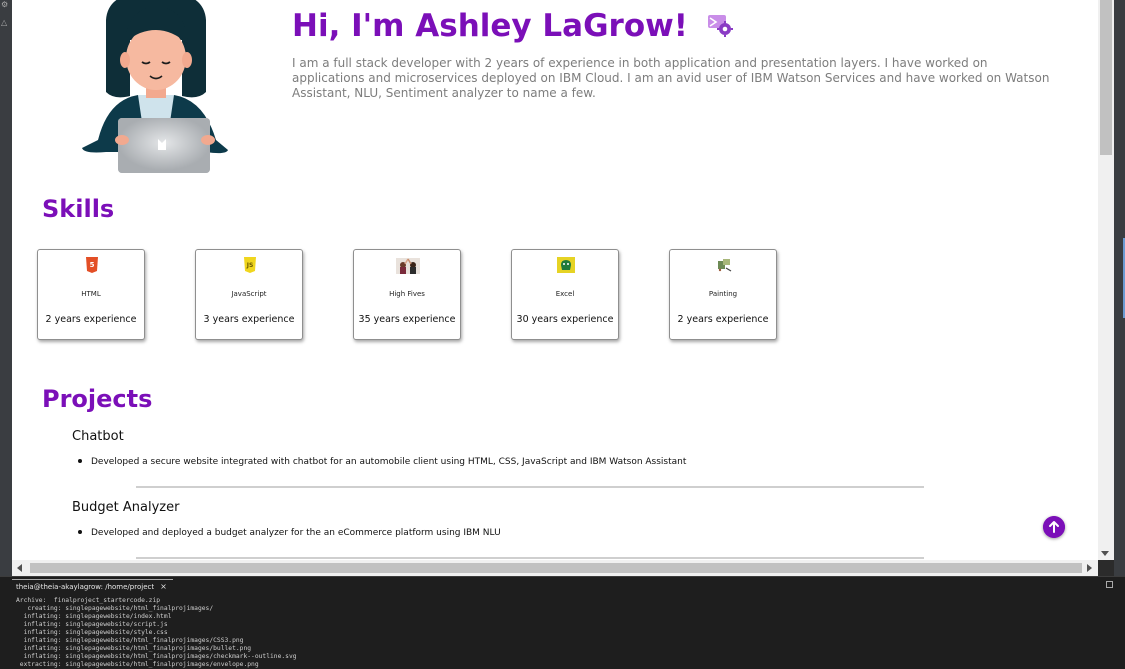  I want to click on skill-name: Excel, so click(565, 294).